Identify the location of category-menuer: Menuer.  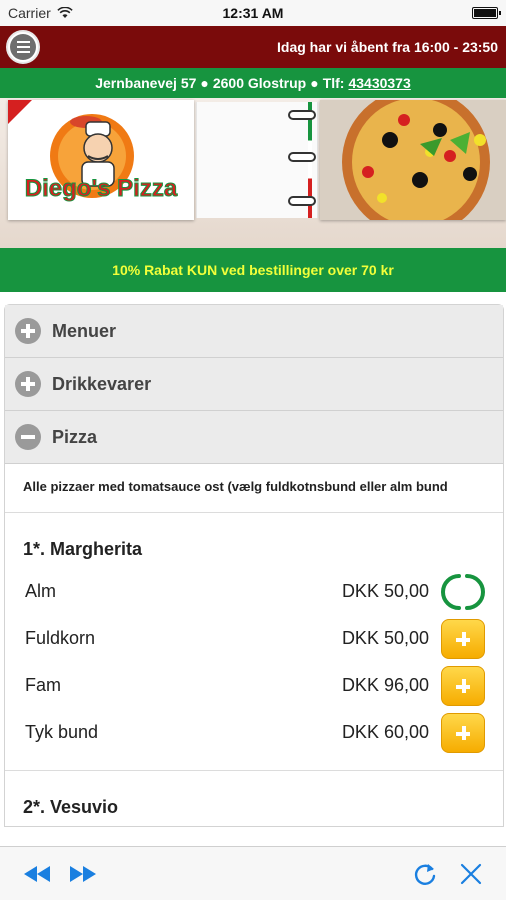
(254, 331).